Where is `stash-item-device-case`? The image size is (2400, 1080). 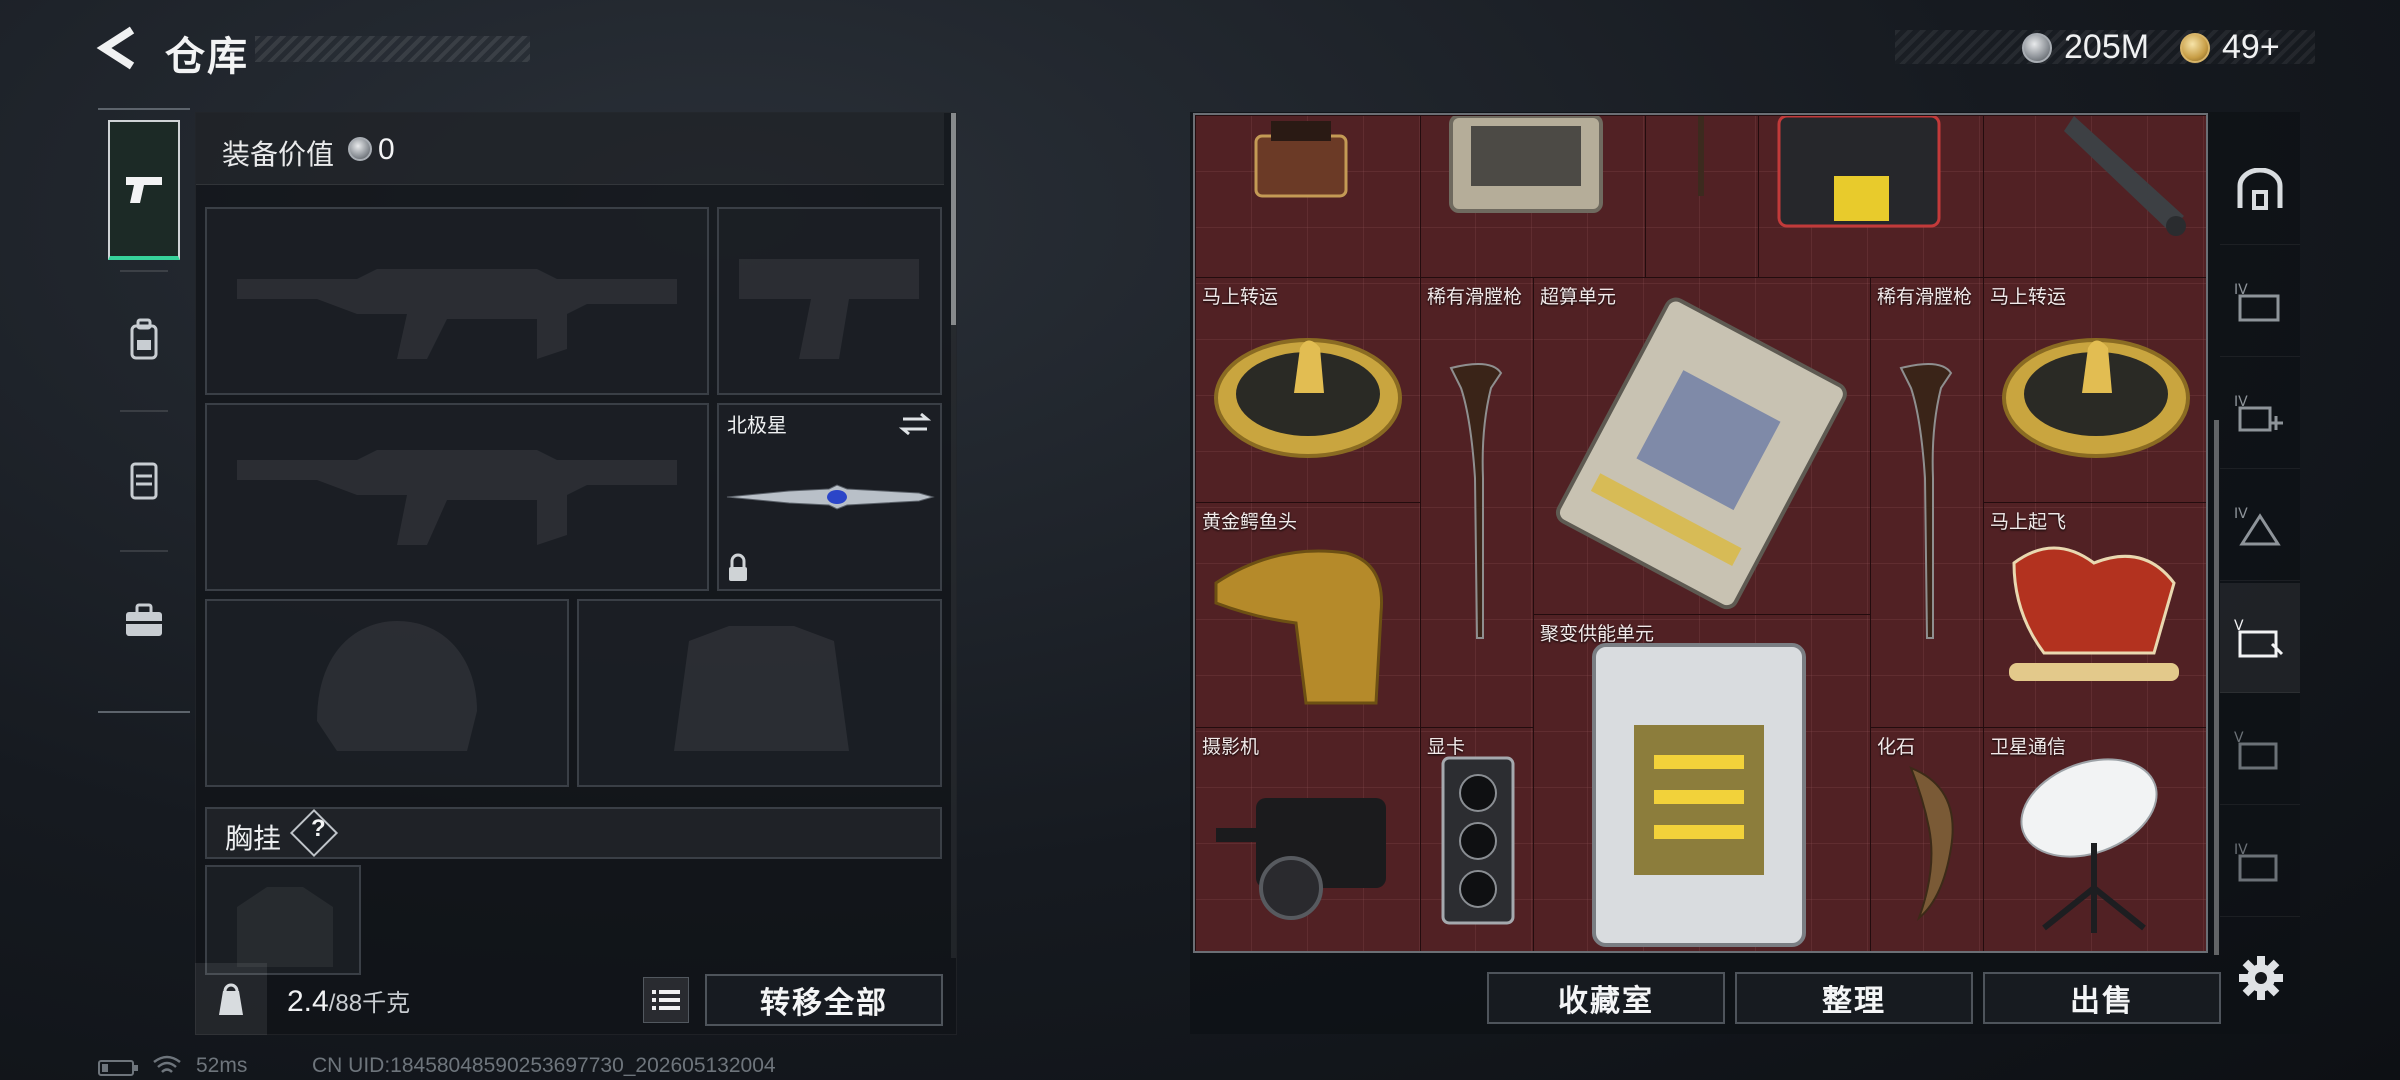
stash-item-device-case is located at coordinates (1532, 196).